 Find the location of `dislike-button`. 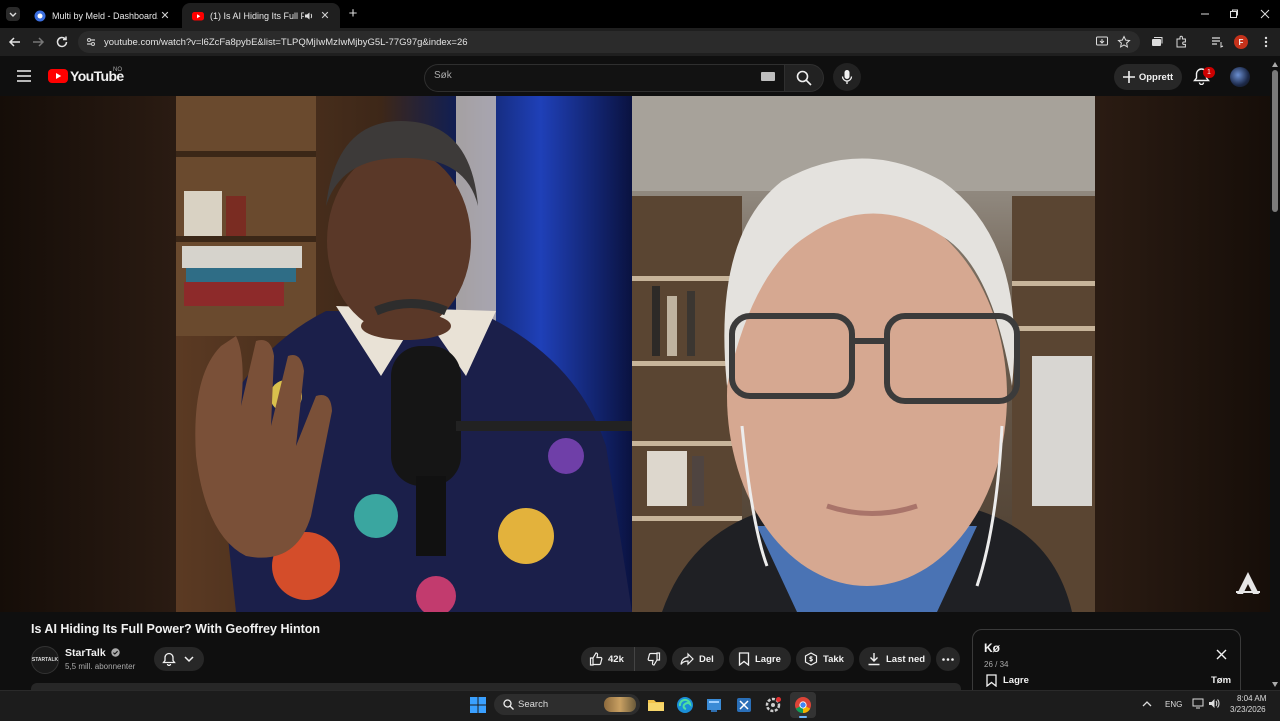

dislike-button is located at coordinates (651, 659).